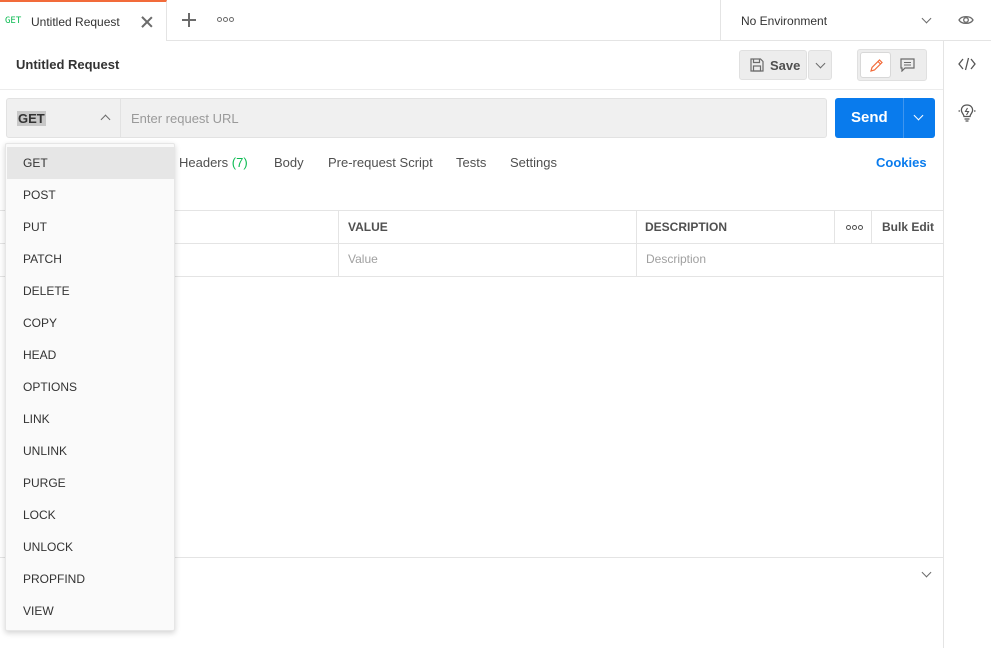 The width and height of the screenshot is (991, 648). I want to click on tab-tests: Tests, so click(471, 162).